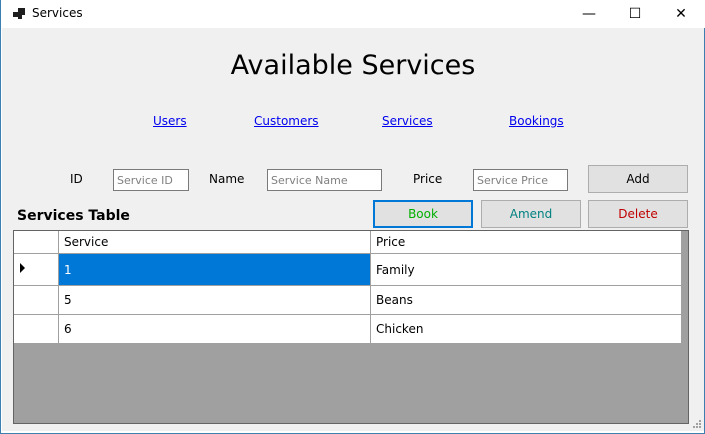 The image size is (705, 434). What do you see at coordinates (407, 121) in the screenshot?
I see `nav-link-services: Services` at bounding box center [407, 121].